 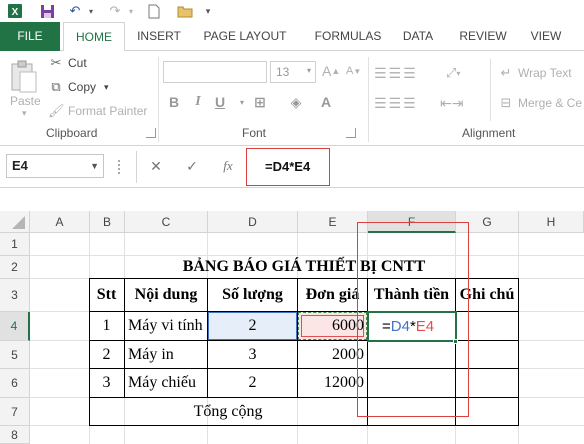 What do you see at coordinates (106, 87) in the screenshot?
I see `copy-dropdown-icon: ▾` at bounding box center [106, 87].